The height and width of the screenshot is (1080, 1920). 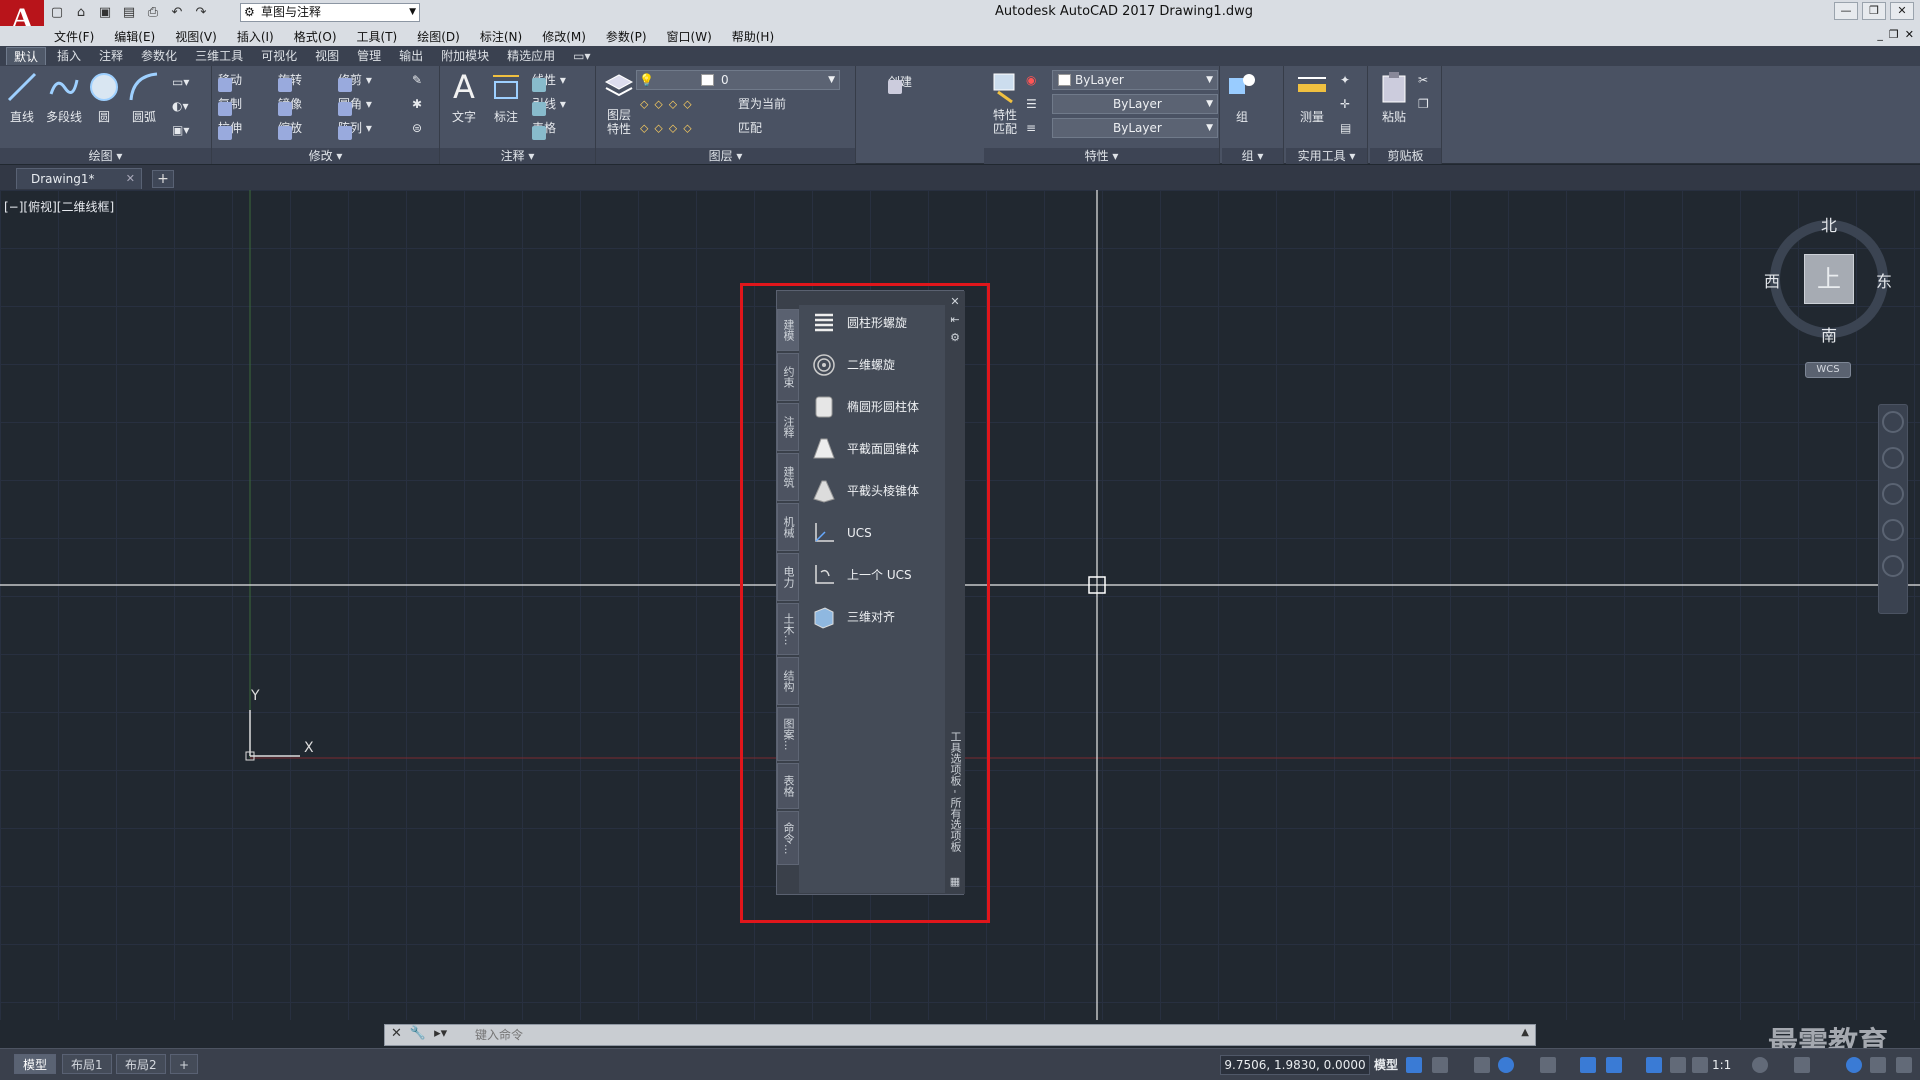 What do you see at coordinates (1031, 128) in the screenshot?
I see `lineweight-icon: ≡` at bounding box center [1031, 128].